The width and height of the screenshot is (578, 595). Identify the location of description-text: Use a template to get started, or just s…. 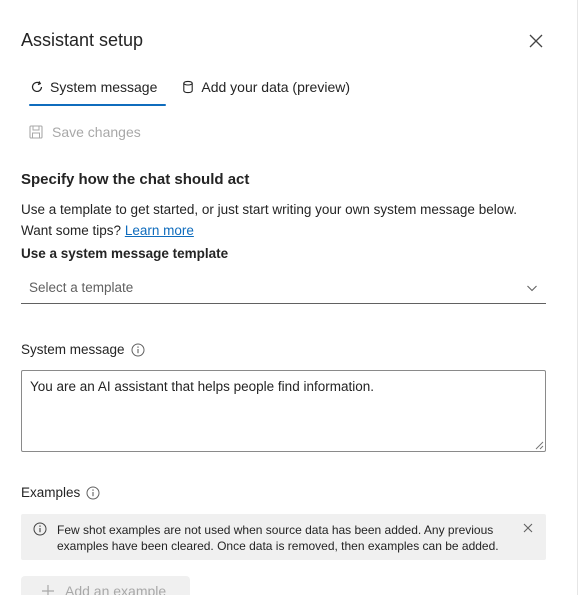
(269, 220).